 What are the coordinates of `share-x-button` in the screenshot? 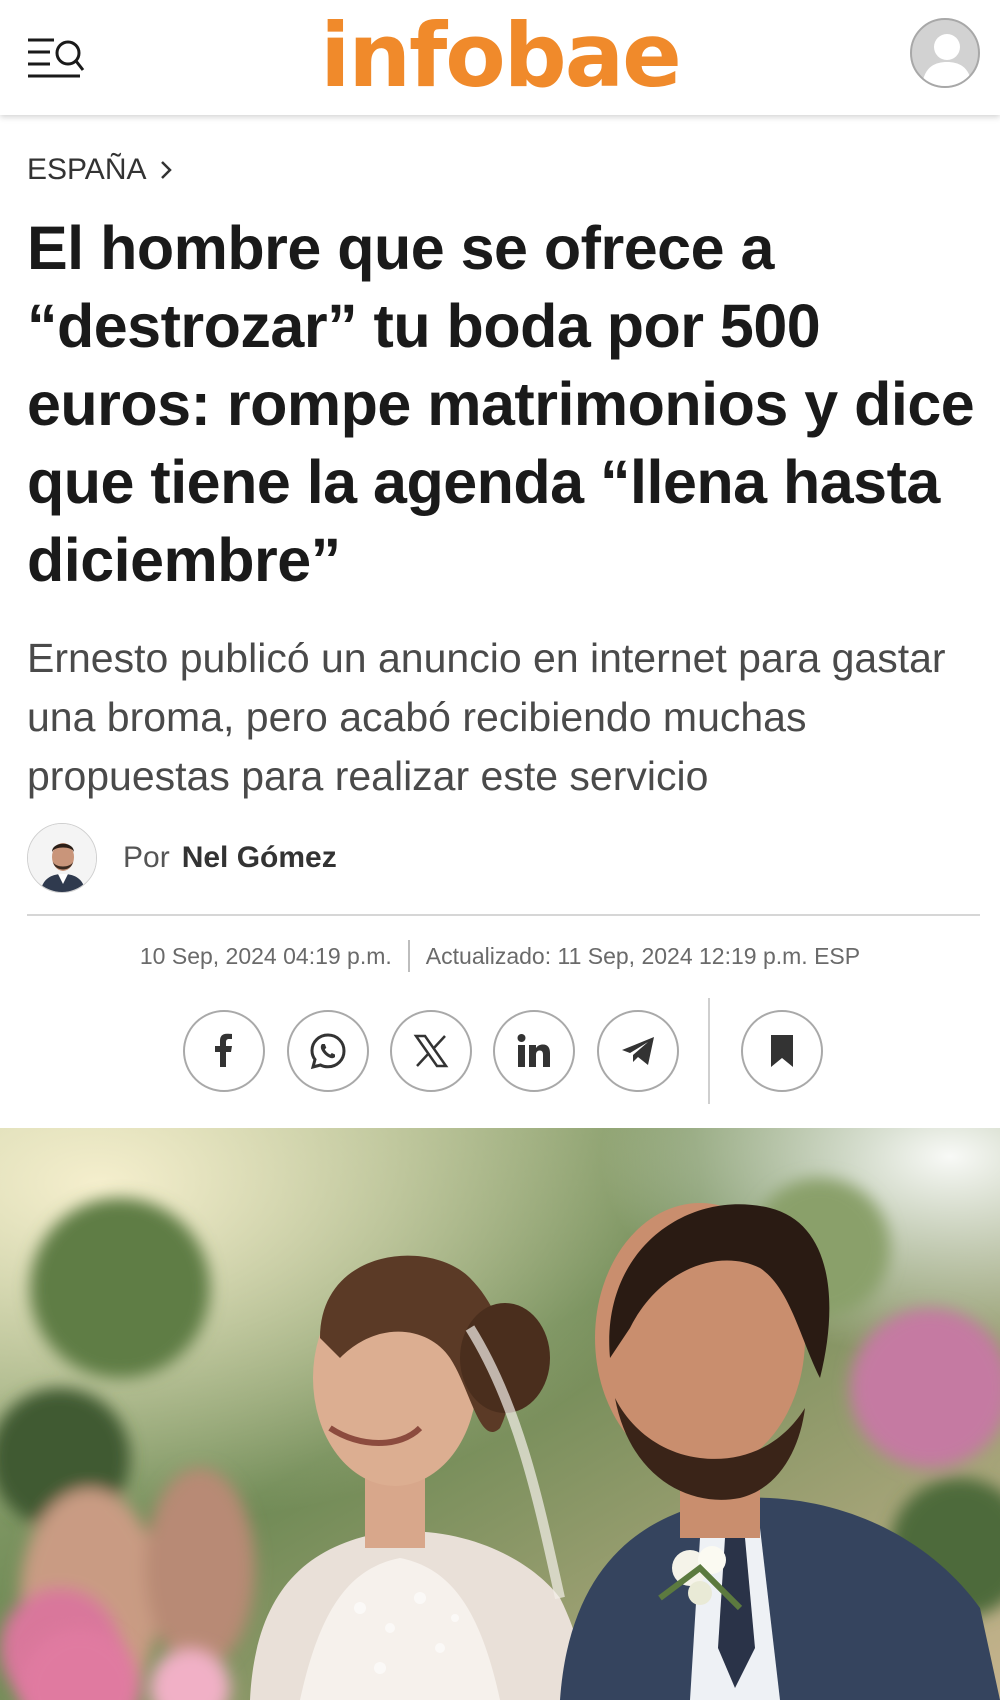 It's located at (431, 1051).